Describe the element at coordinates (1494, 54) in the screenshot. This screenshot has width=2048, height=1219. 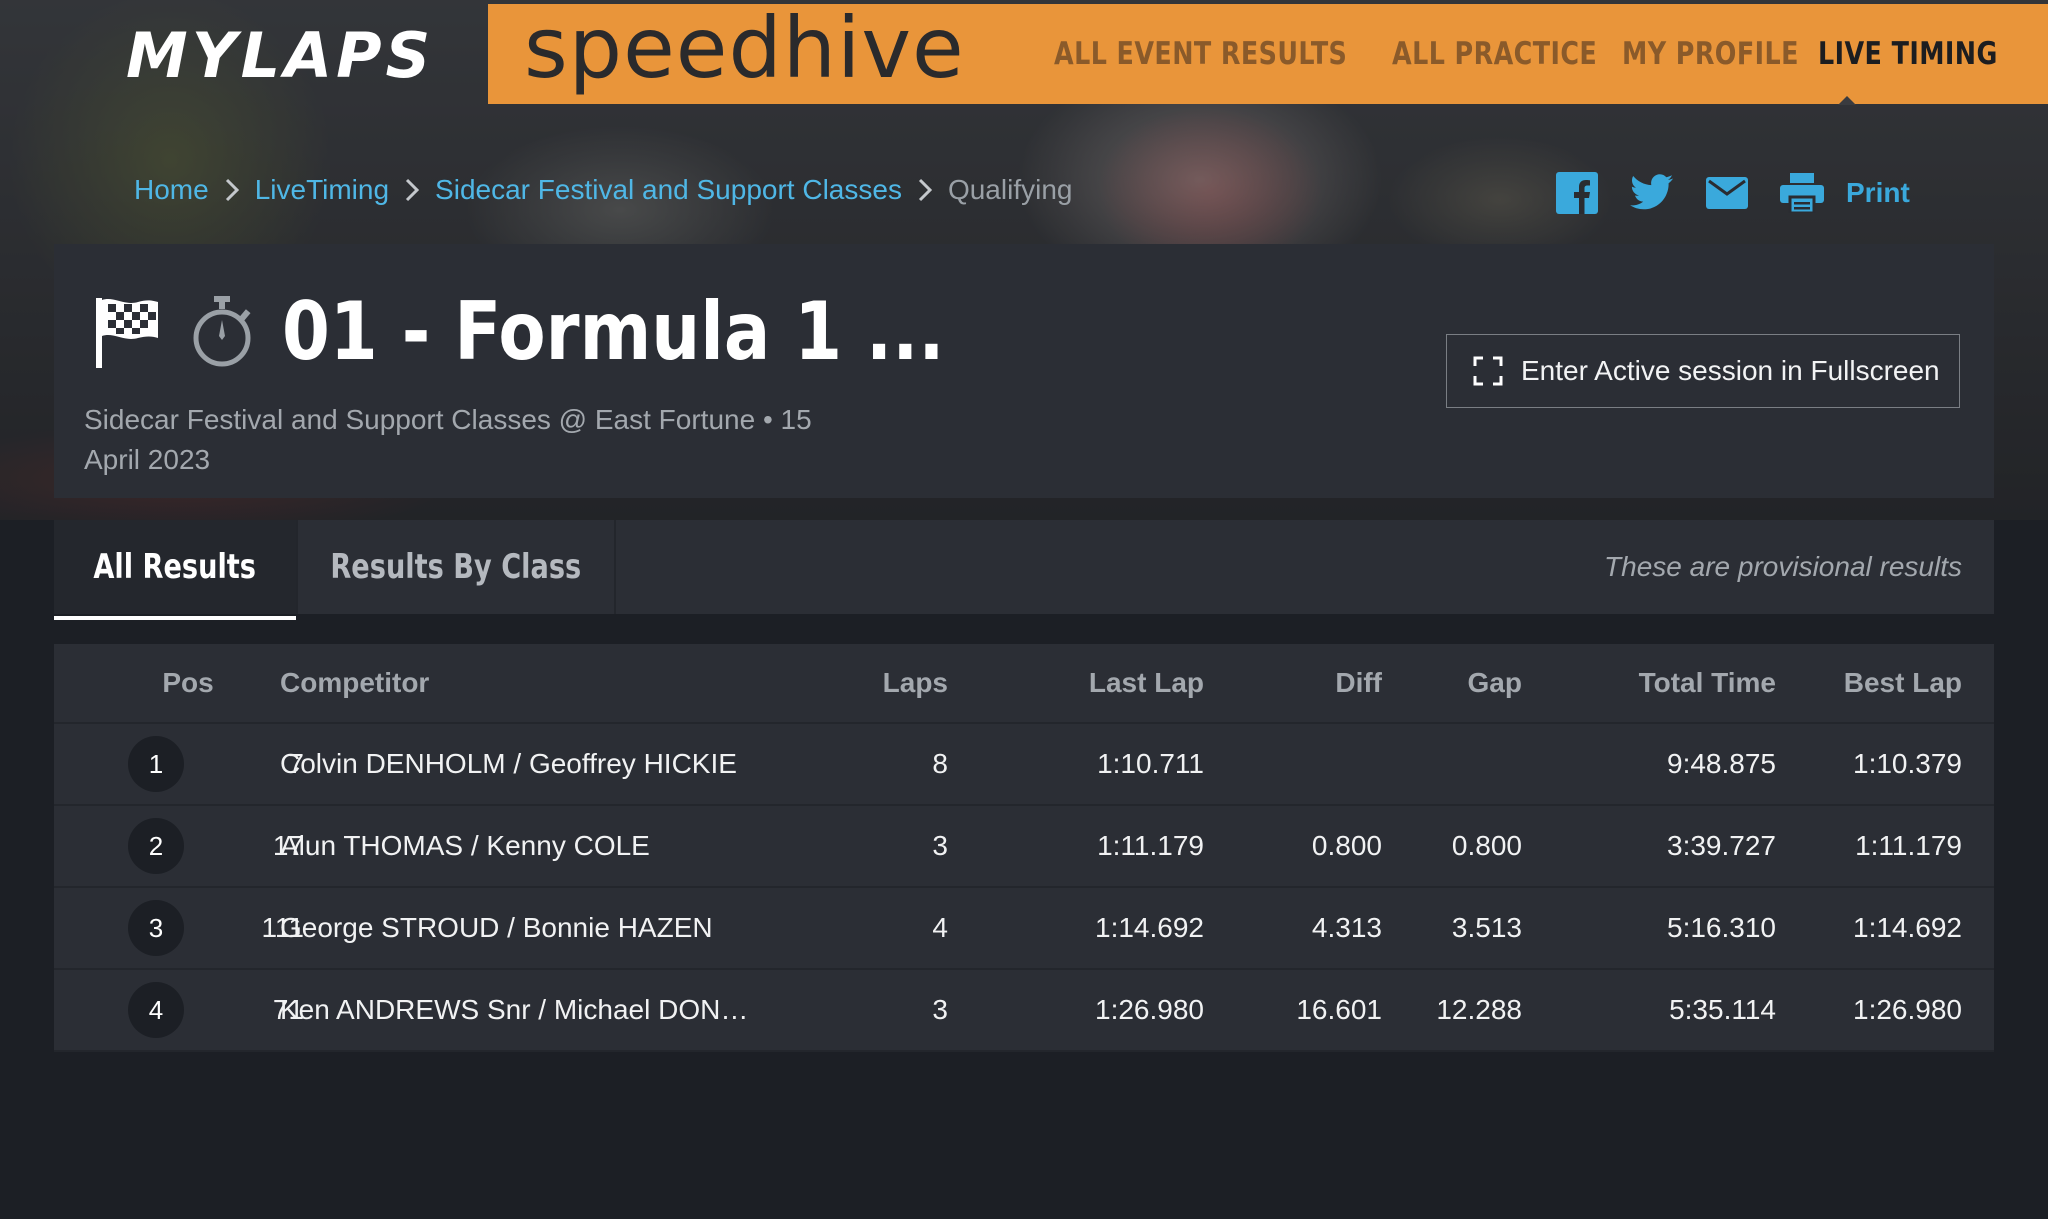
I see `nav-all-practice: ALL PRACTICE` at that location.